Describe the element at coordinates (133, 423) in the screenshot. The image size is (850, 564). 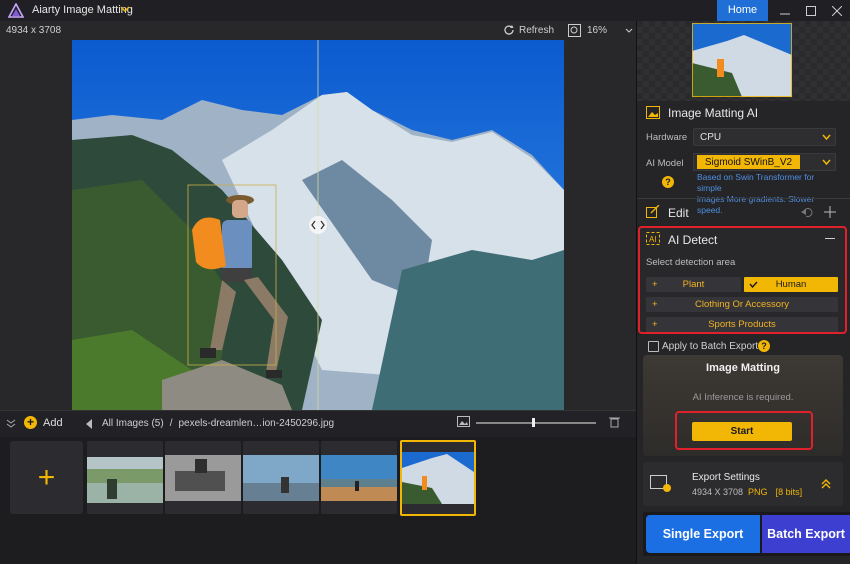
I see `breadcrumb-root: All Images (5)` at that location.